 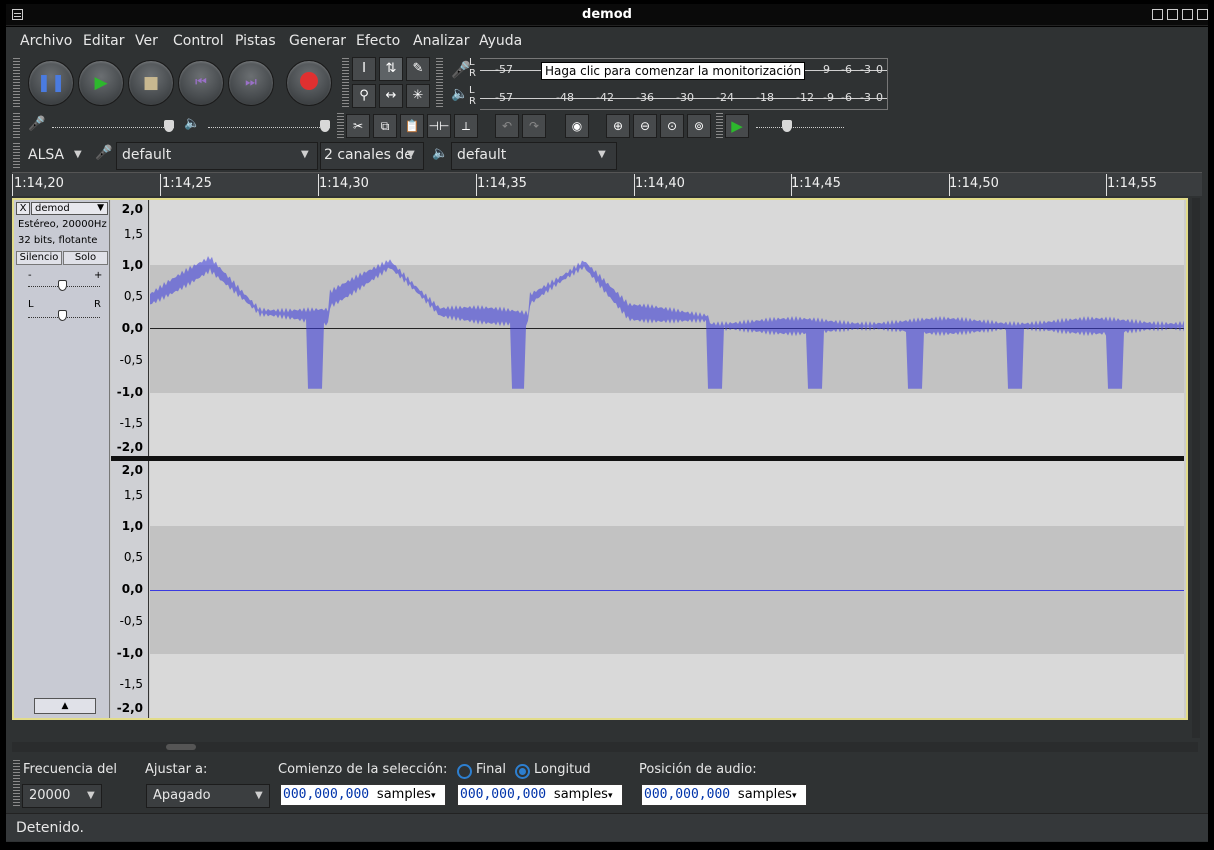 What do you see at coordinates (132, 589) in the screenshot?
I see `vruler-label: 0,0` at bounding box center [132, 589].